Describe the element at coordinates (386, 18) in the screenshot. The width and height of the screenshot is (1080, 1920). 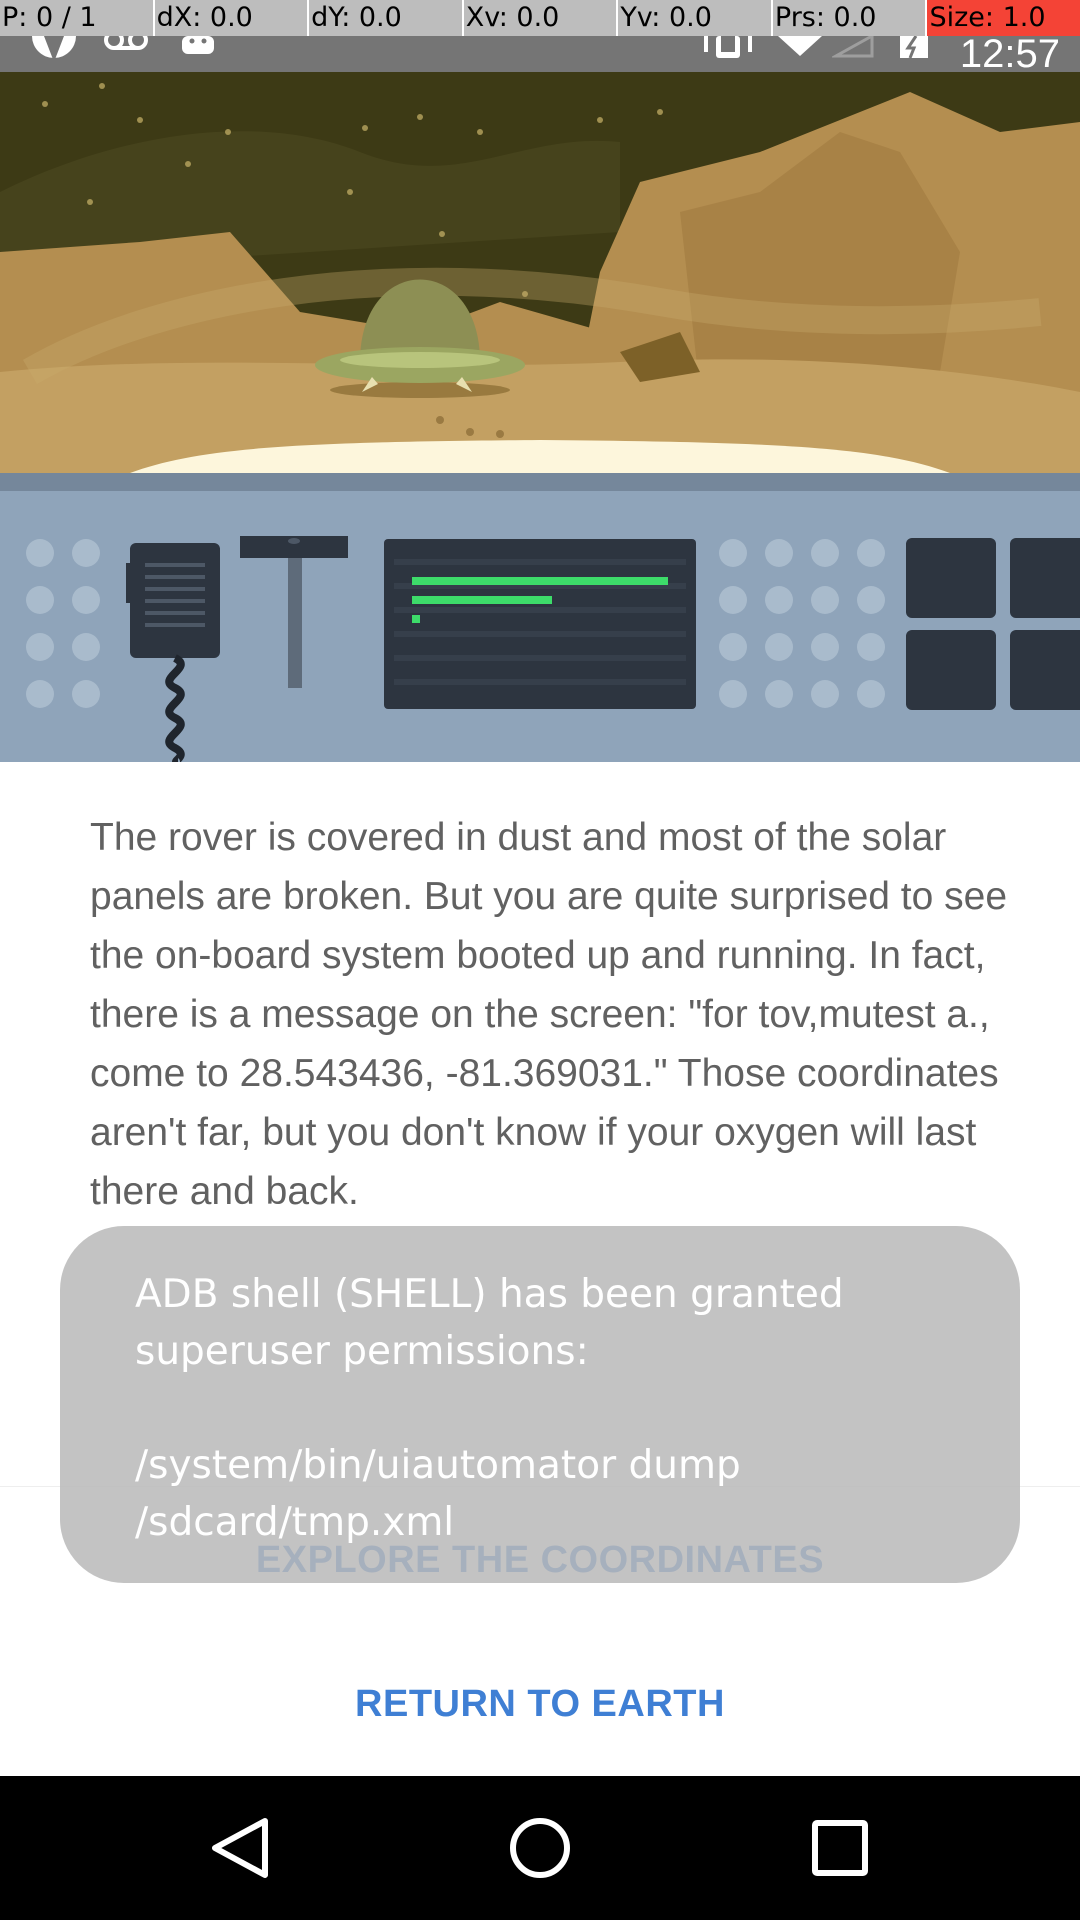
I see `delta-y: dY: 0.0` at that location.